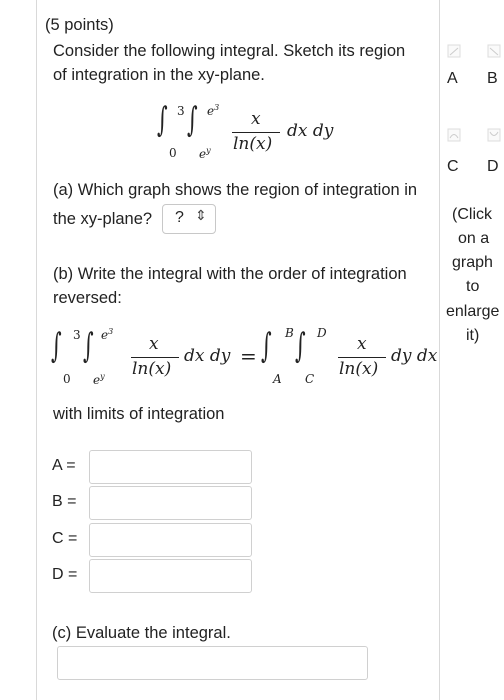  What do you see at coordinates (152, 369) in the screenshot?
I see `lhs-denominator: ln(x)` at bounding box center [152, 369].